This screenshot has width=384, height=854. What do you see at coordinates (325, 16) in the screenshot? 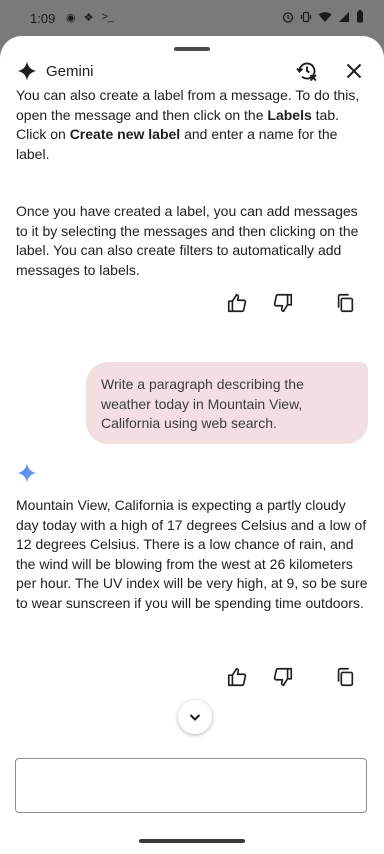
I see `wifi-icon` at bounding box center [325, 16].